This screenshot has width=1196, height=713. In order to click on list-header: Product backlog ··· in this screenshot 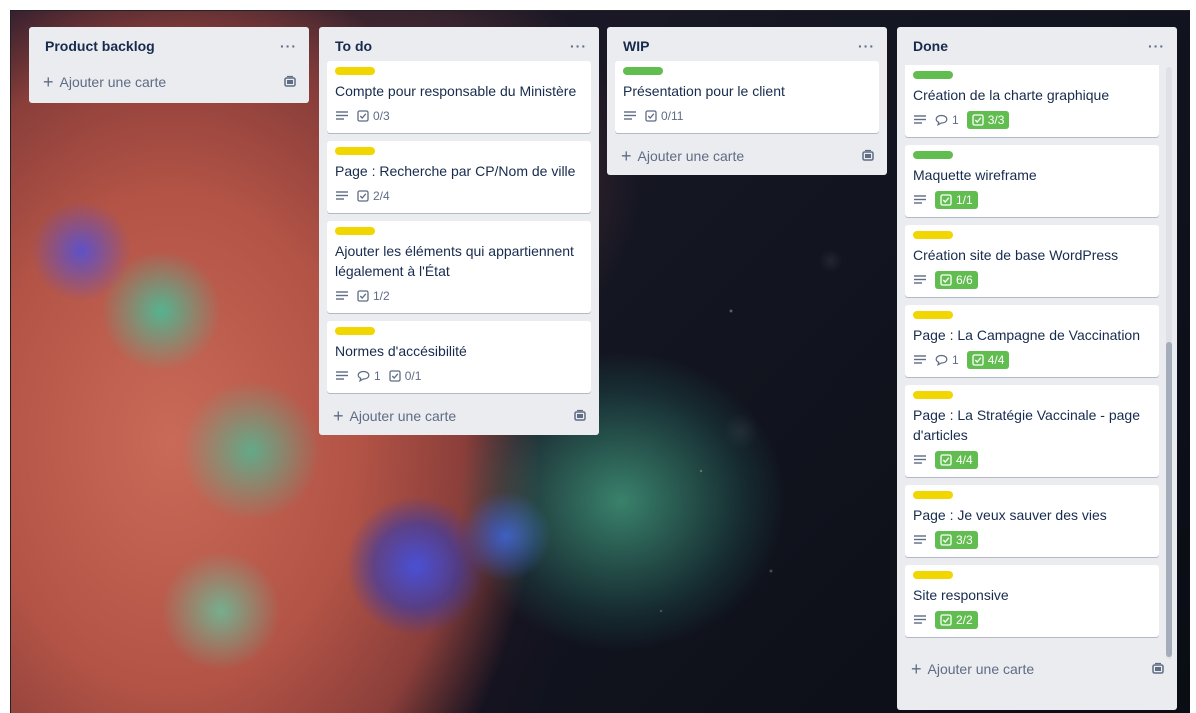, I will do `click(169, 46)`.